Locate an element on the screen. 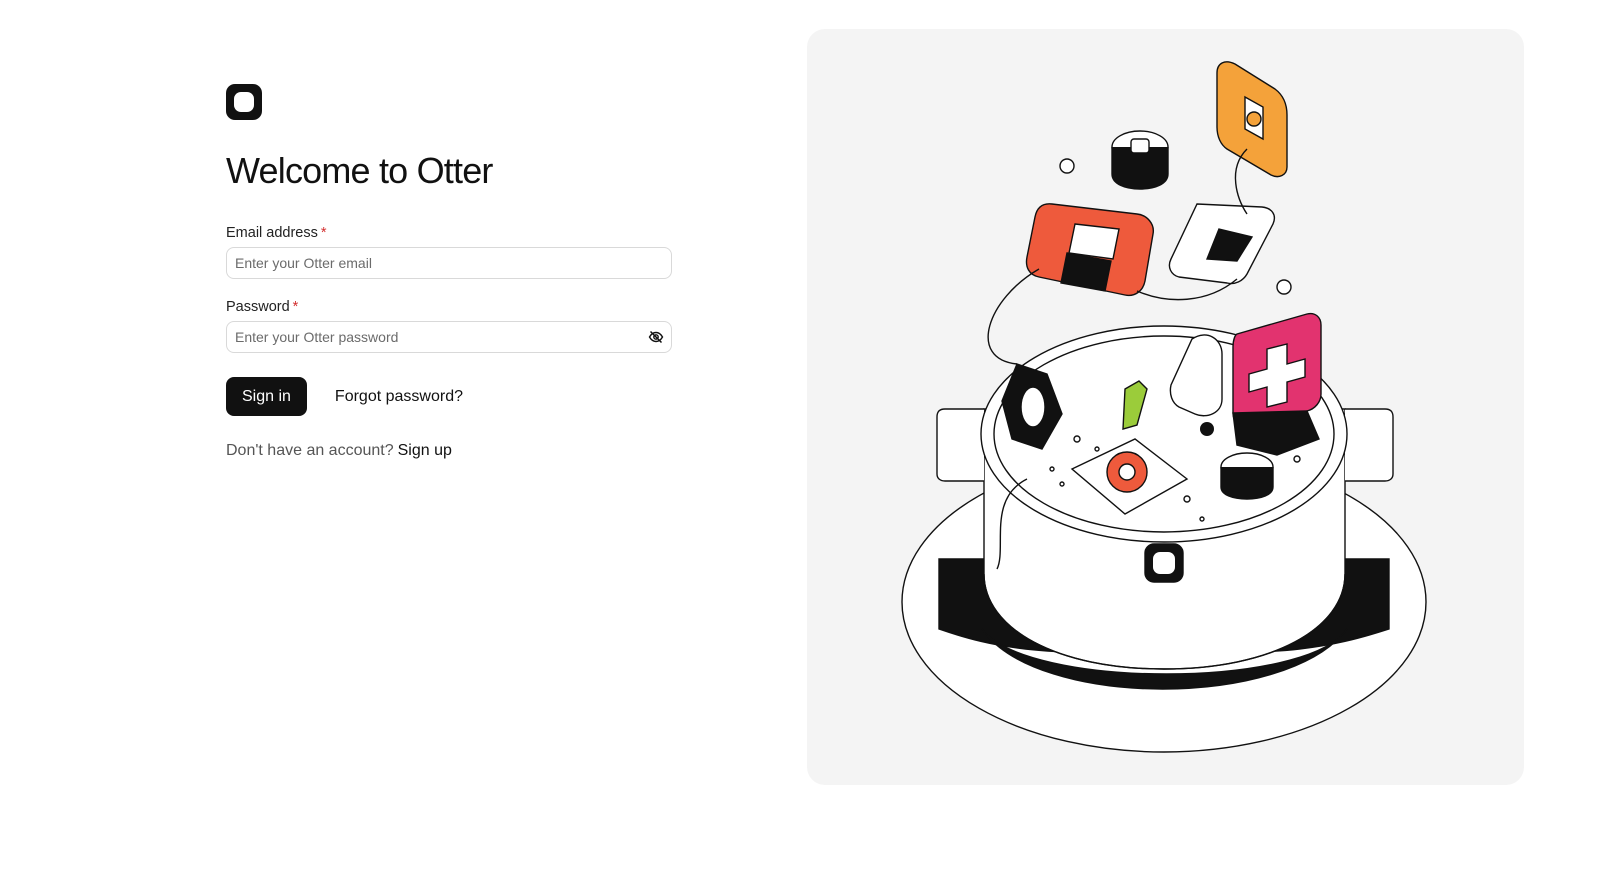  email-input-wrap is located at coordinates (449, 263).